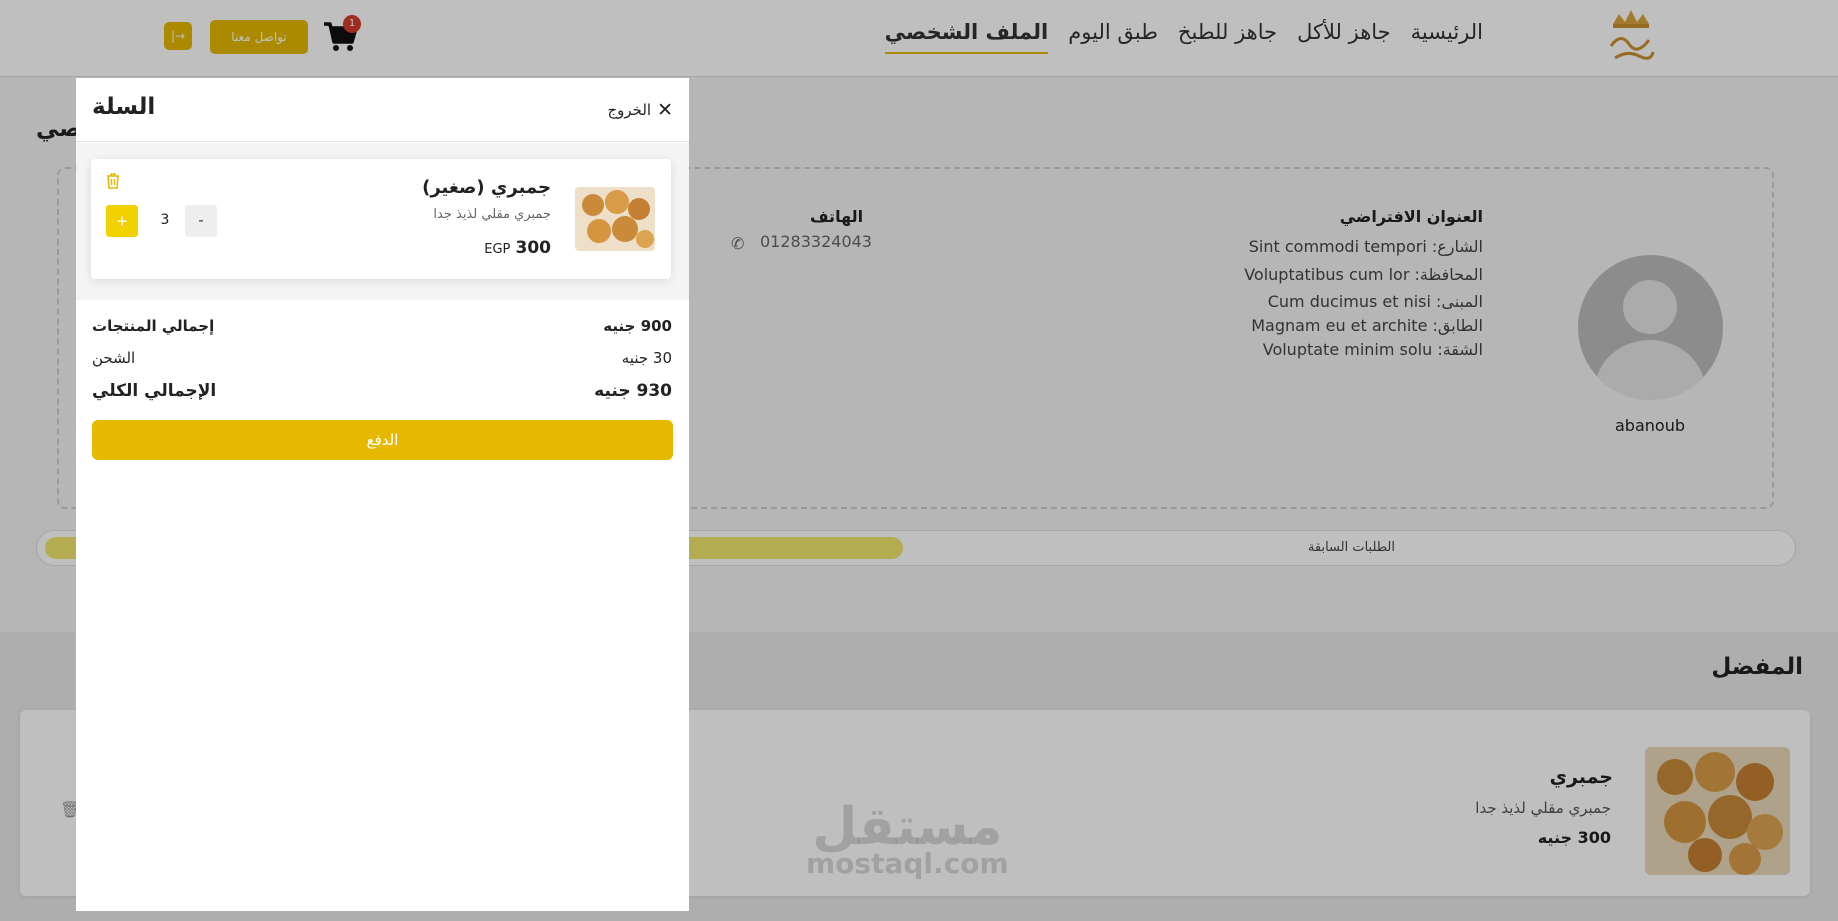  Describe the element at coordinates (382, 391) in the screenshot. I see `total-row: 930 جنيه الإجمالي الكلي` at that location.